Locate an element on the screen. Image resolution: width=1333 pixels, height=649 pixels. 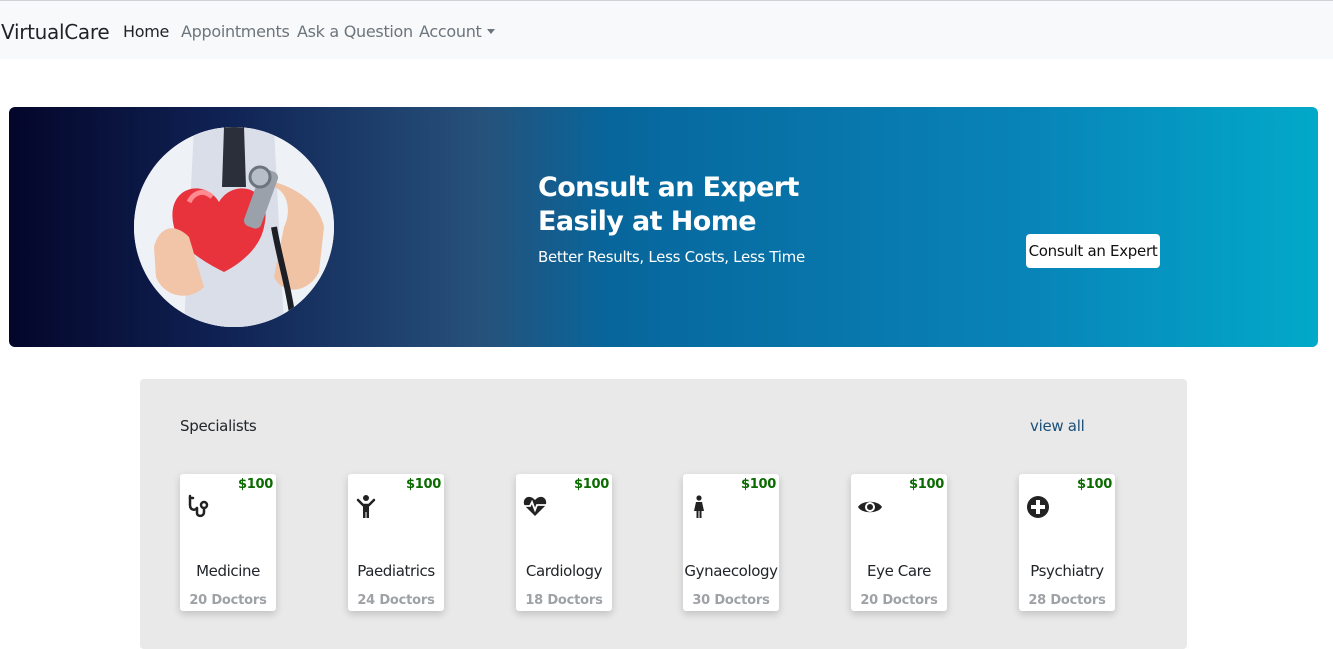
view-all-link: view all is located at coordinates (1057, 426).